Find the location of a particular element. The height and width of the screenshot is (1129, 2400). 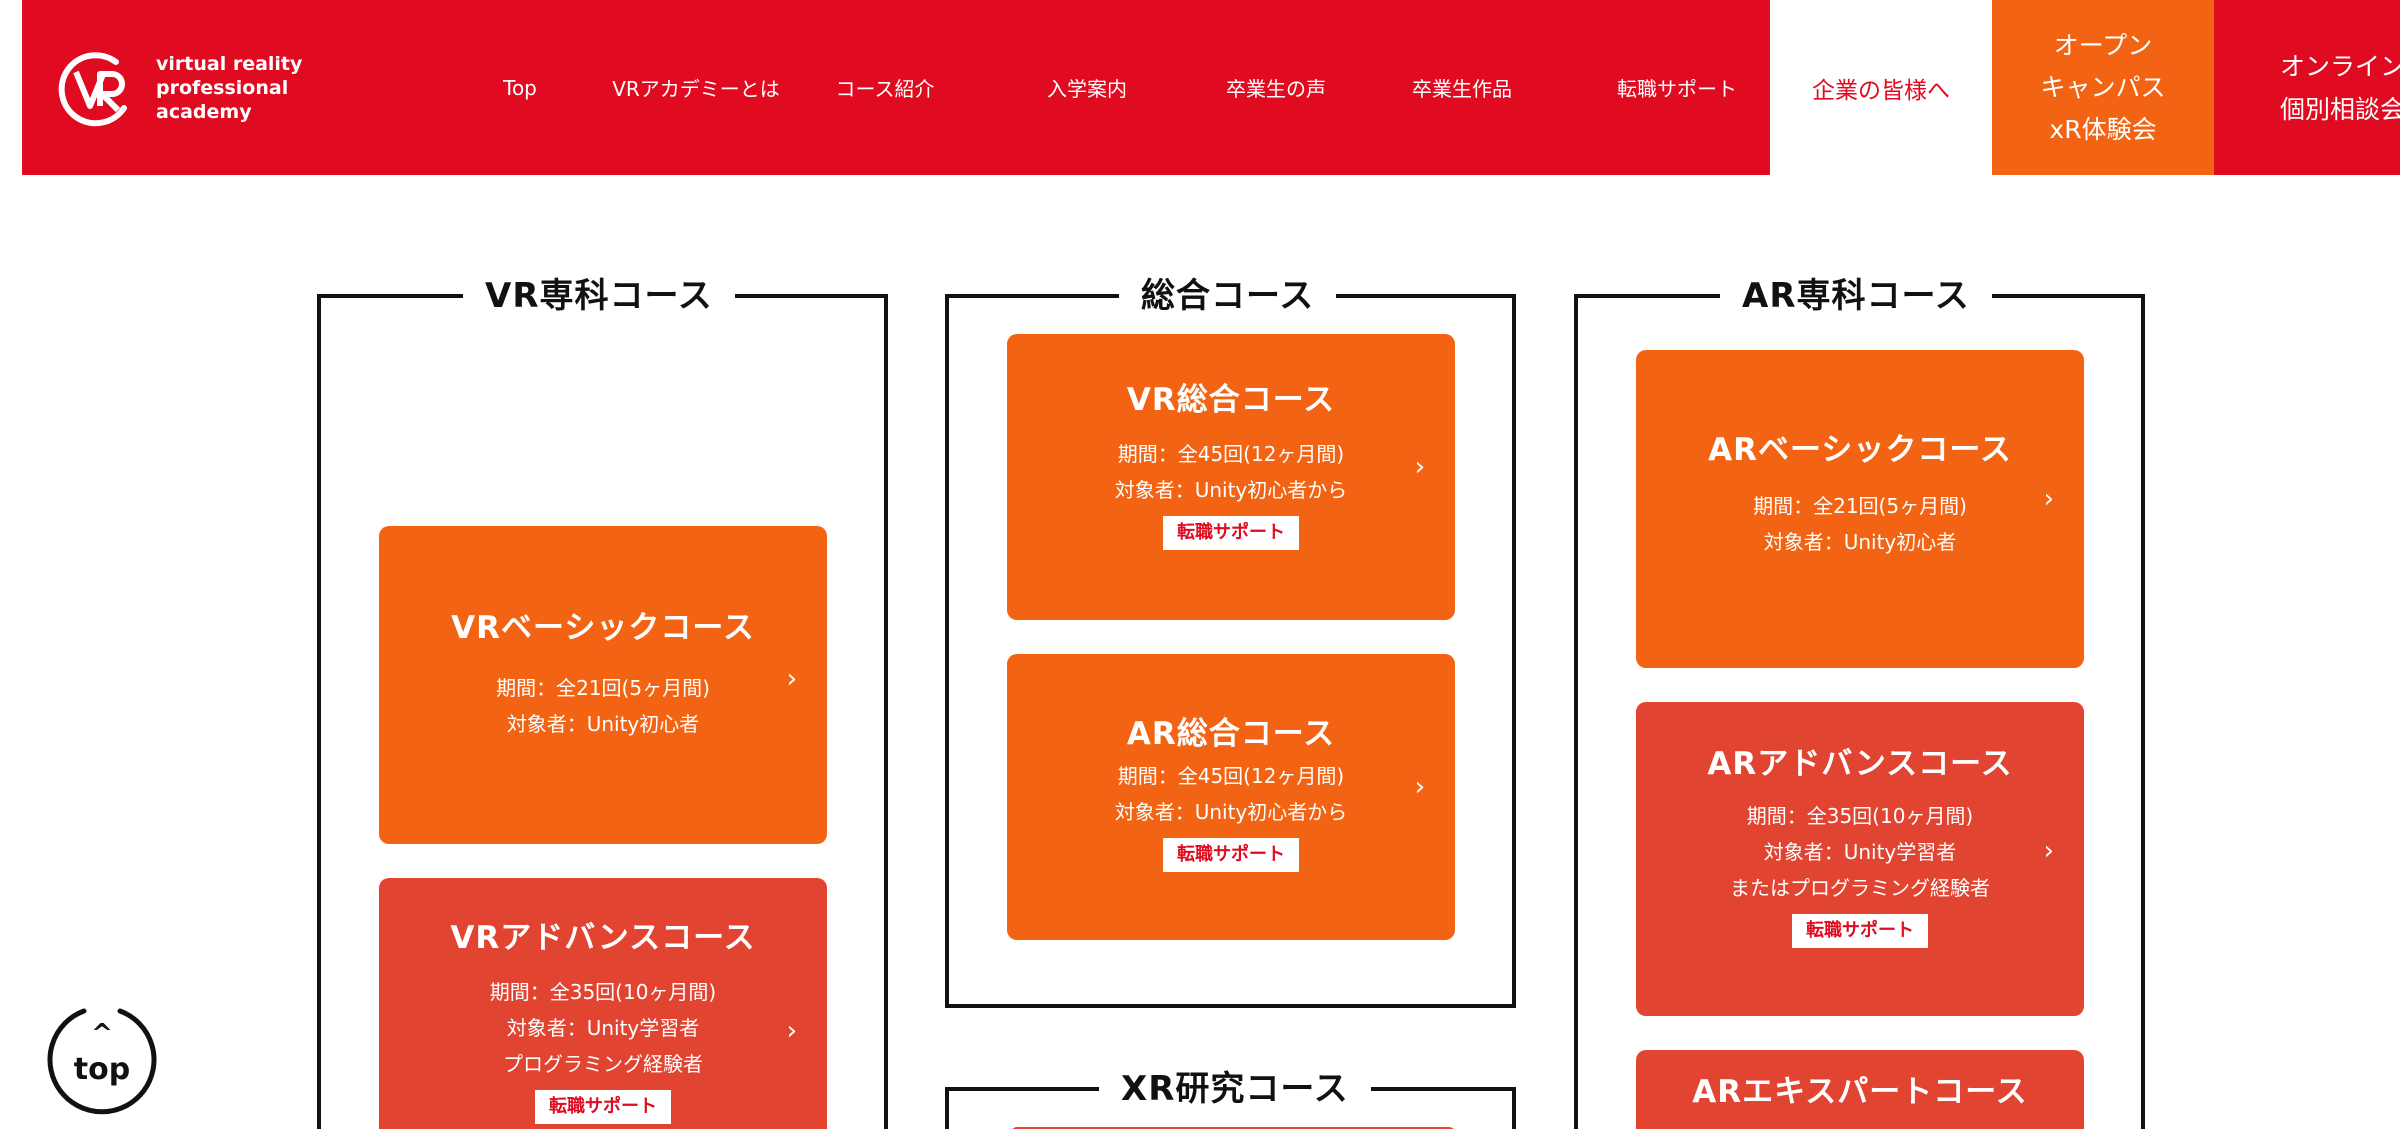

site-logo: virtual reality professional academy is located at coordinates (204, 90).